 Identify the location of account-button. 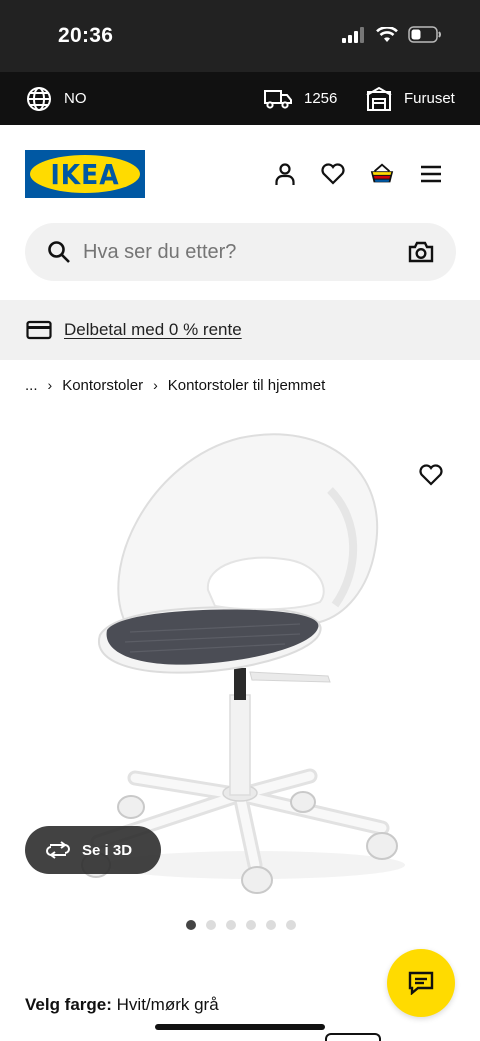
(285, 174).